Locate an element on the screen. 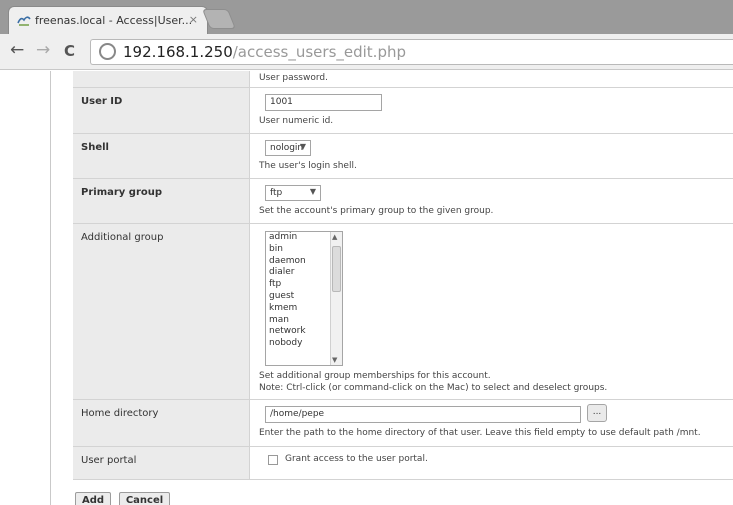  url-path: /access_users_edit.php is located at coordinates (319, 52).